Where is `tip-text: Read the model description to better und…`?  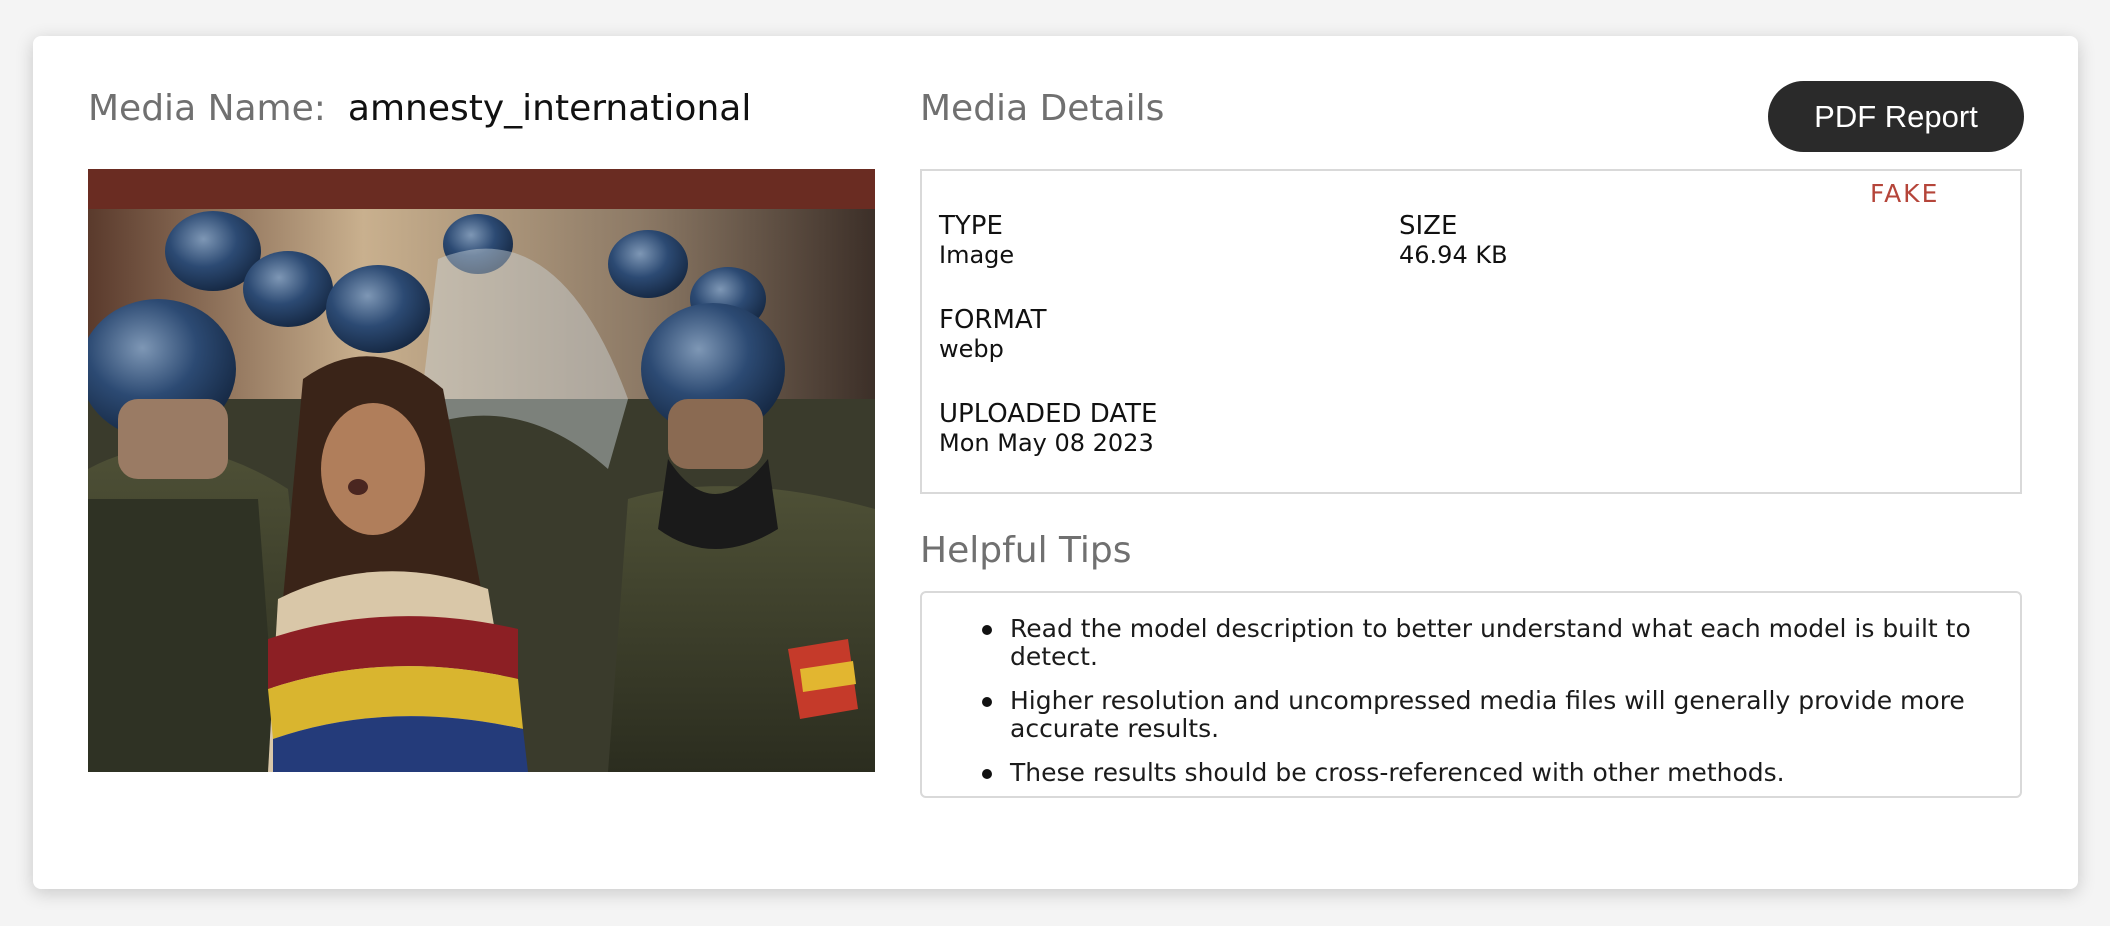
tip-text: Read the model description to better und… is located at coordinates (1490, 642).